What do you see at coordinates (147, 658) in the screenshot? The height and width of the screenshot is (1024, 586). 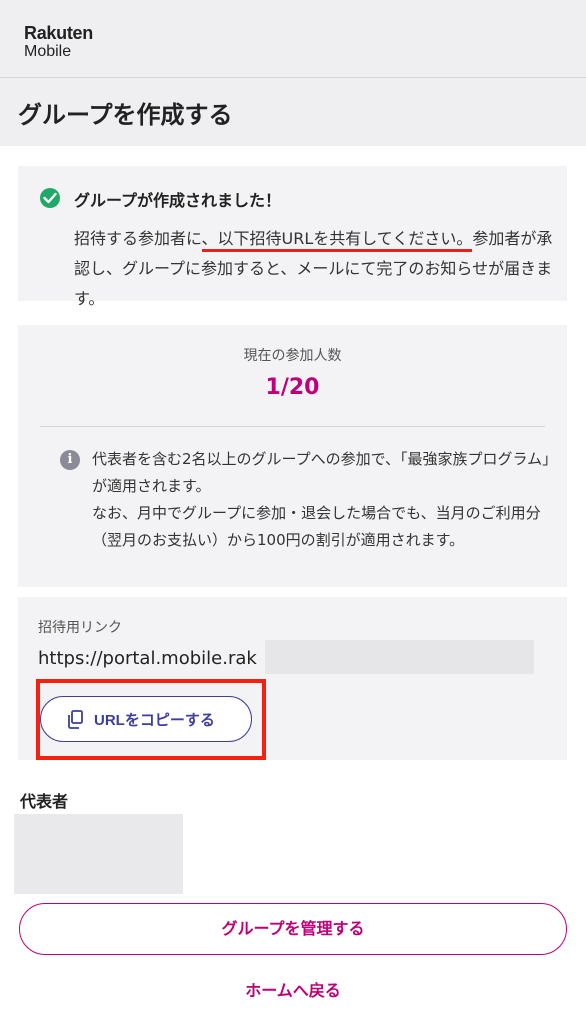 I see `invite-url: https://portal.mobile.rak` at bounding box center [147, 658].